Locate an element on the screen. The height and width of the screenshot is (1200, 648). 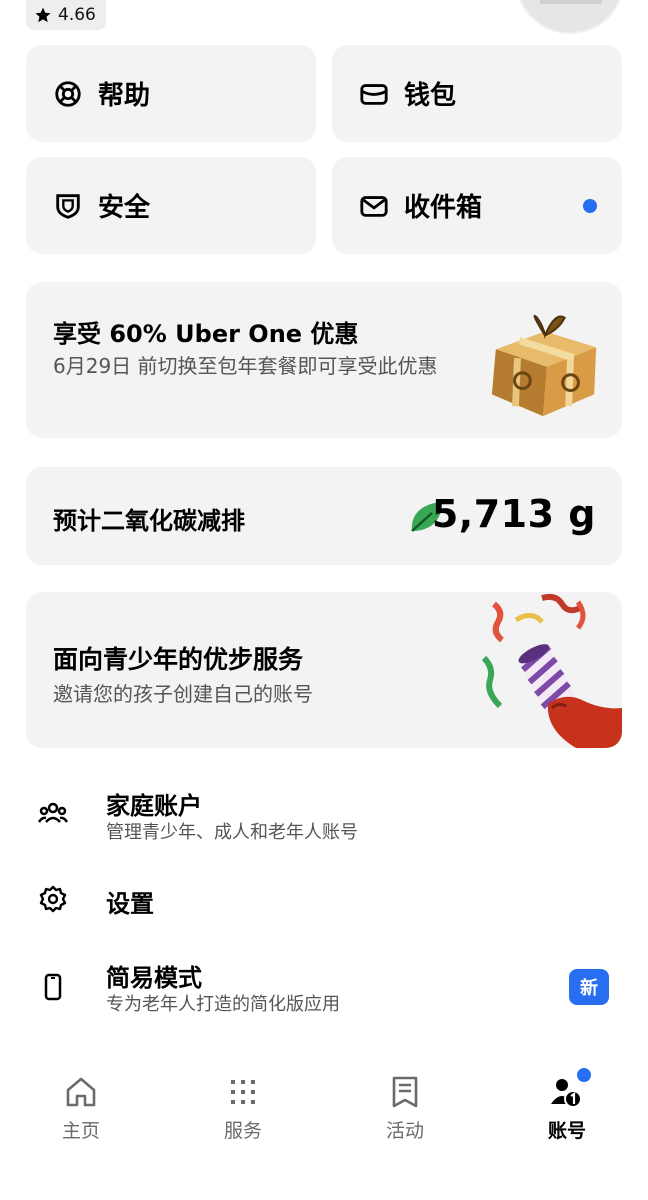
nav-home: 主页 is located at coordinates (81, 1107).